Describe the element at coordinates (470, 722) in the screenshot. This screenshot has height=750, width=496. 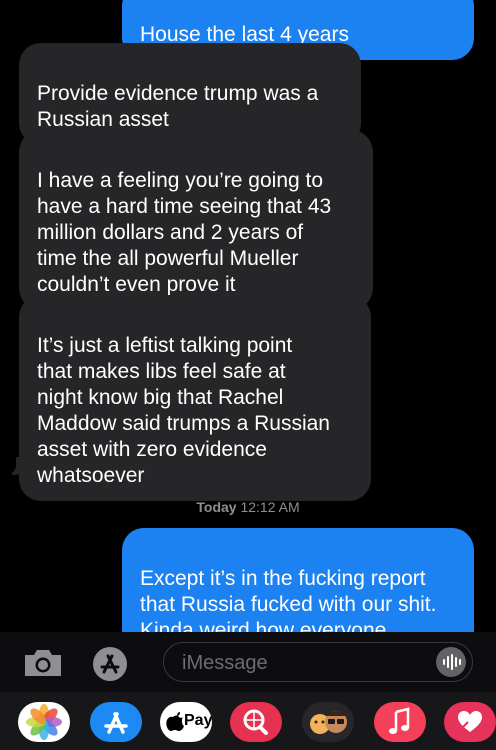
I see `digital-touch-app-icon` at that location.